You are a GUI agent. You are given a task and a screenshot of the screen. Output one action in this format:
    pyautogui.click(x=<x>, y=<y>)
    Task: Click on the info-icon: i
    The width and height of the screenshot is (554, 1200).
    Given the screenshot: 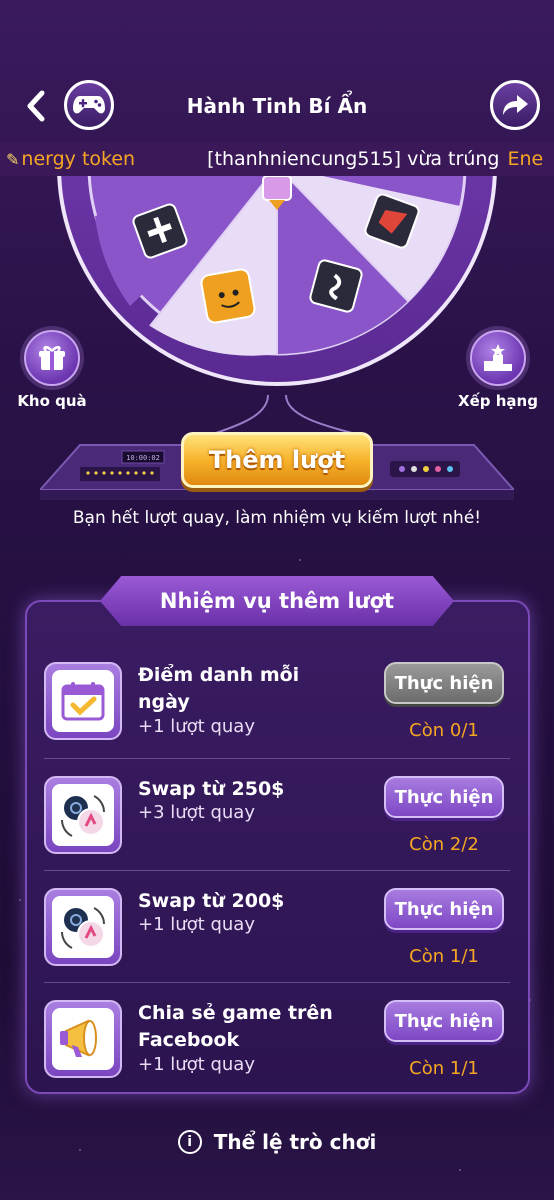 What is the action you would take?
    pyautogui.click(x=189, y=1142)
    